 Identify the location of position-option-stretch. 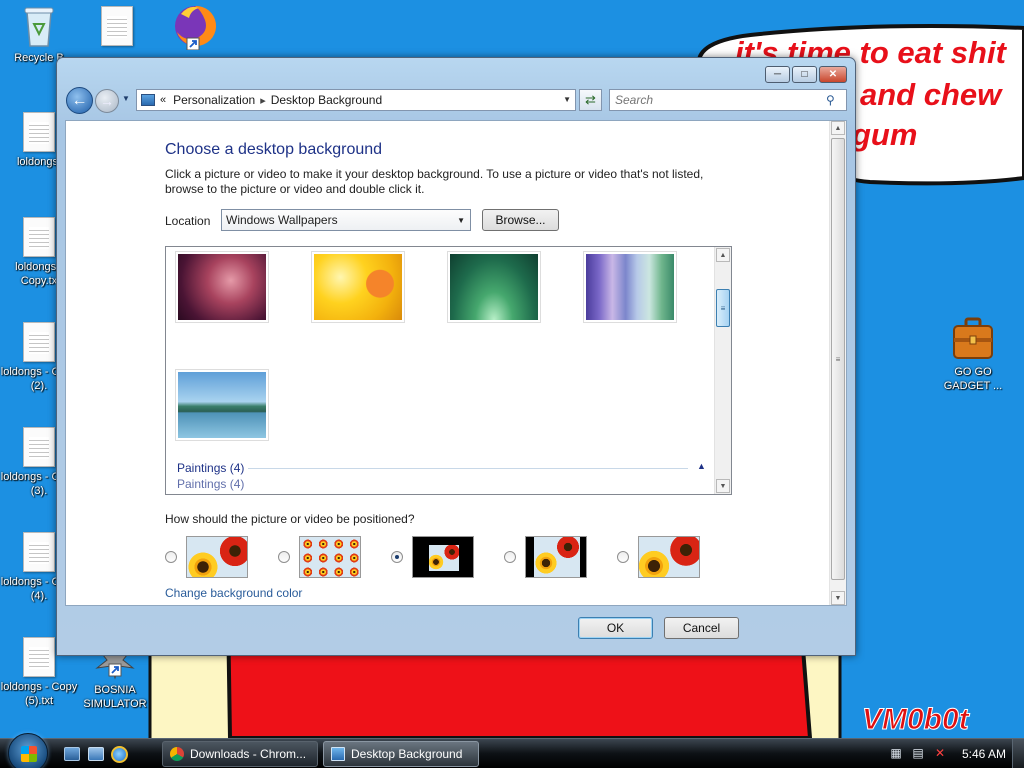
(658, 557).